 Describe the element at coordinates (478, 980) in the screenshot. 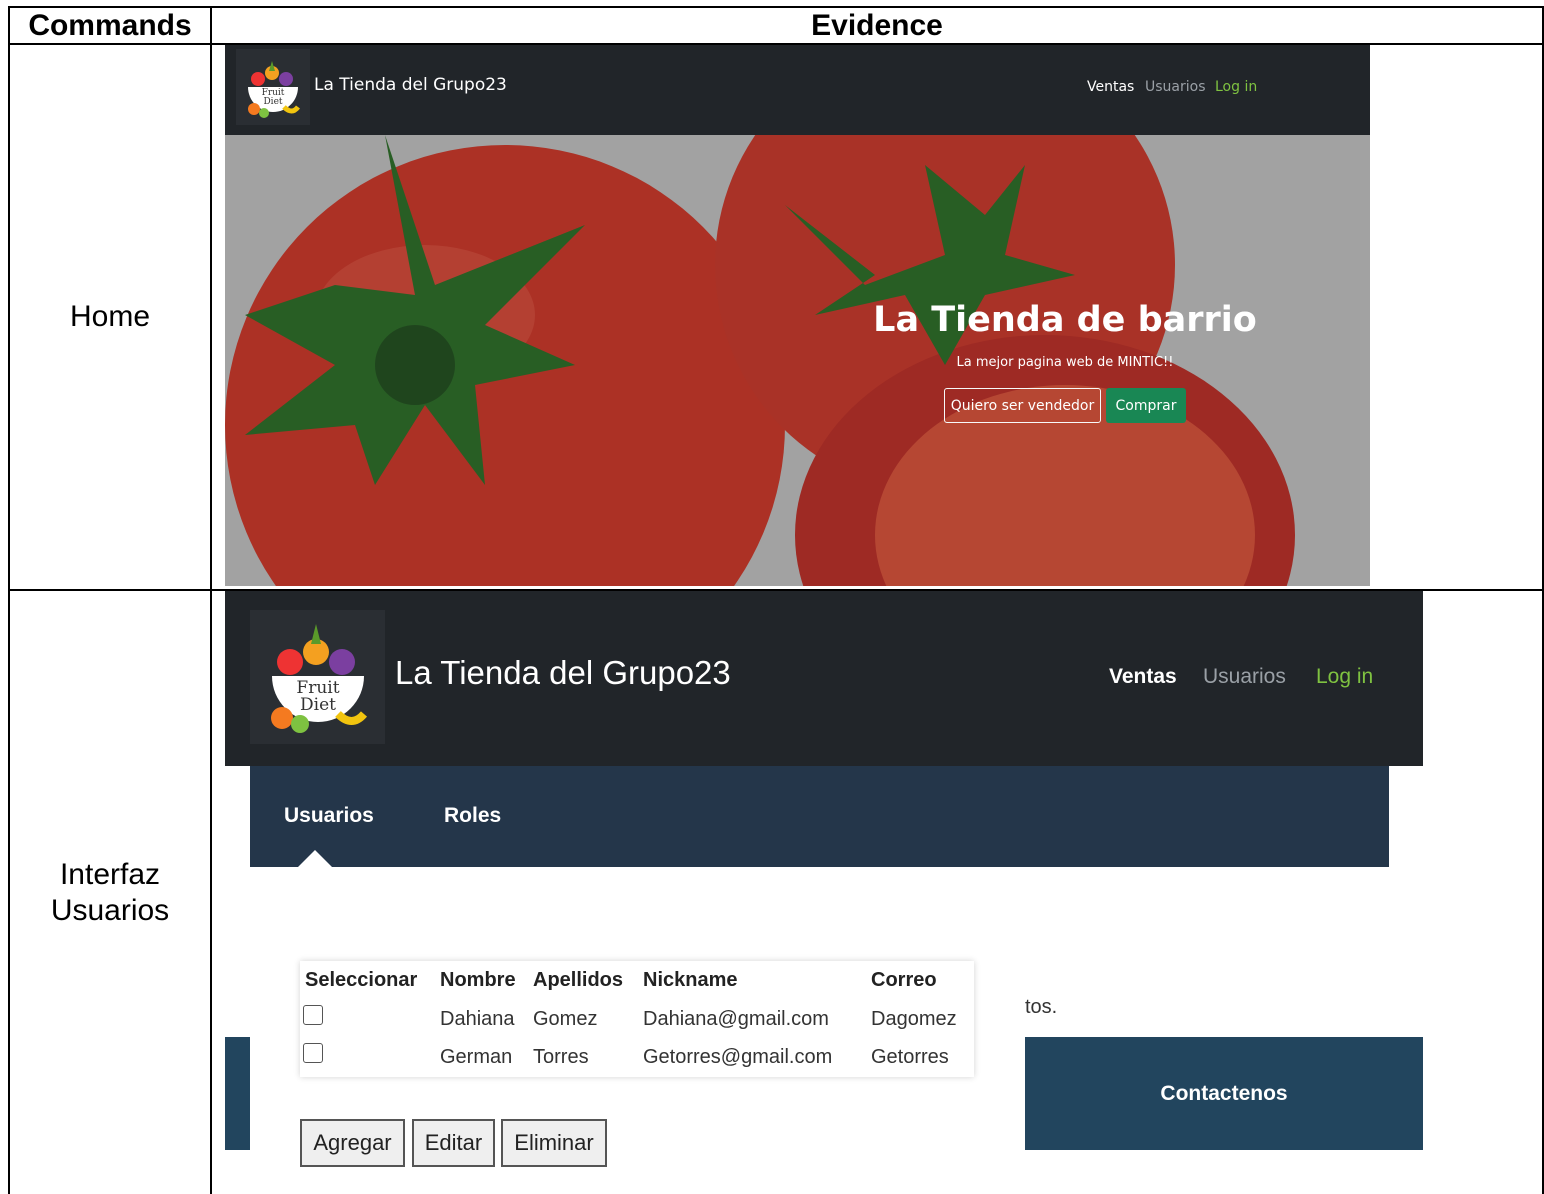

I see `col-header-nombre: Nombre` at that location.